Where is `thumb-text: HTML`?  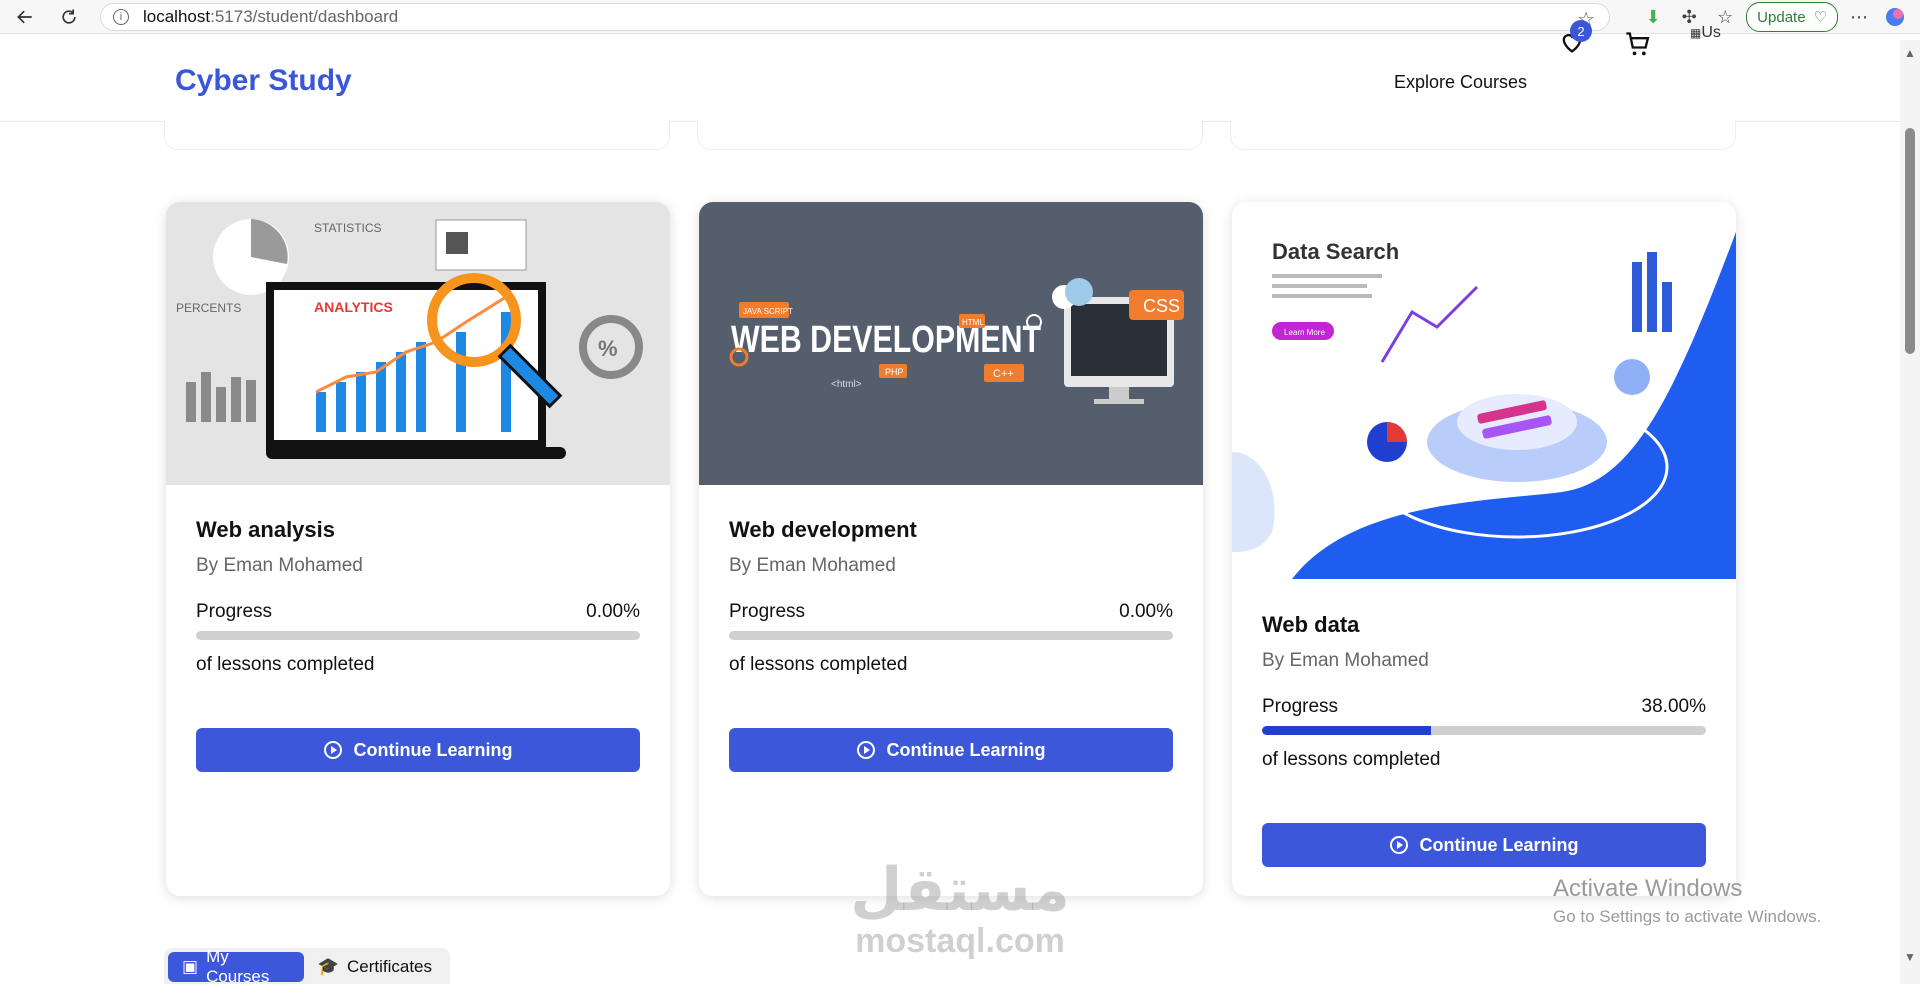
thumb-text: HTML is located at coordinates (973, 322).